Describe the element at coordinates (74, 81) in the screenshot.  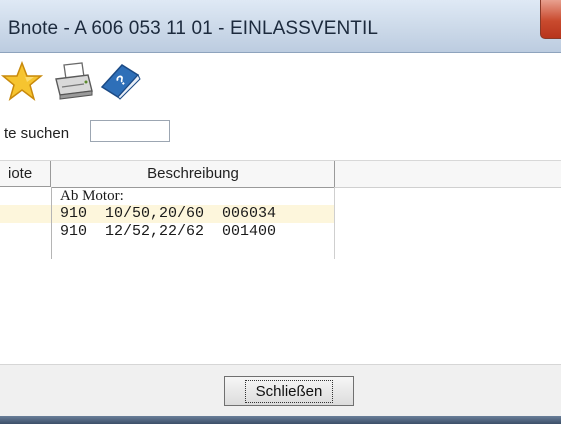
I see `printer-icon` at that location.